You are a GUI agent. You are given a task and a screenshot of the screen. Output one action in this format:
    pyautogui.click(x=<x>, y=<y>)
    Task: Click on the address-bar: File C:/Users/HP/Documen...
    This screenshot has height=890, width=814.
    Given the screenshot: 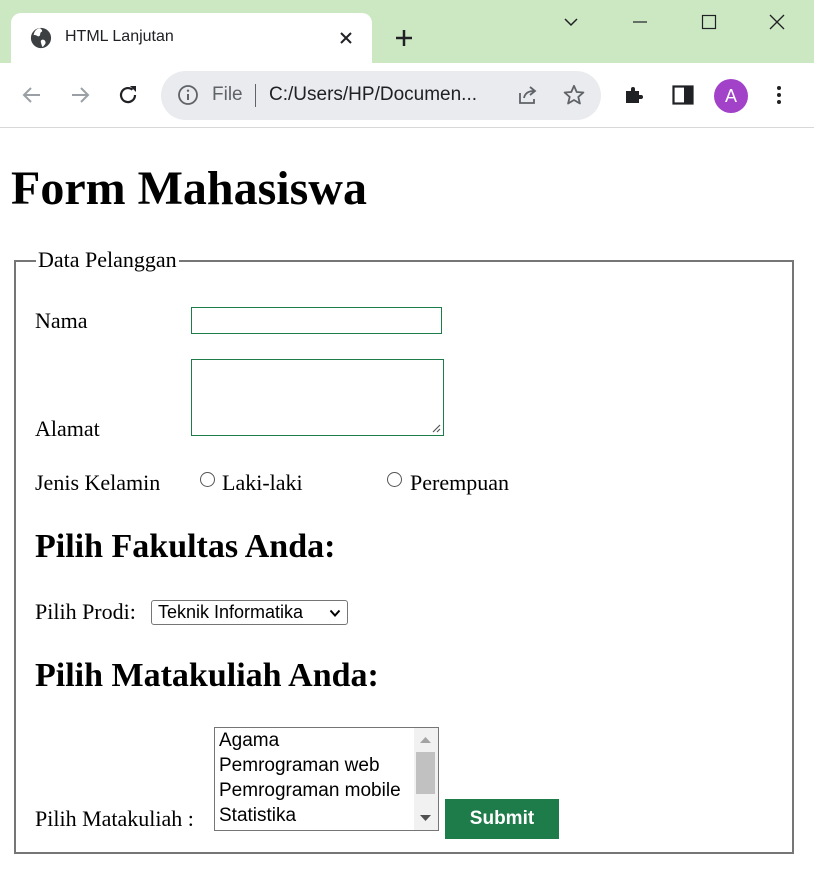 What is the action you would take?
    pyautogui.click(x=381, y=95)
    